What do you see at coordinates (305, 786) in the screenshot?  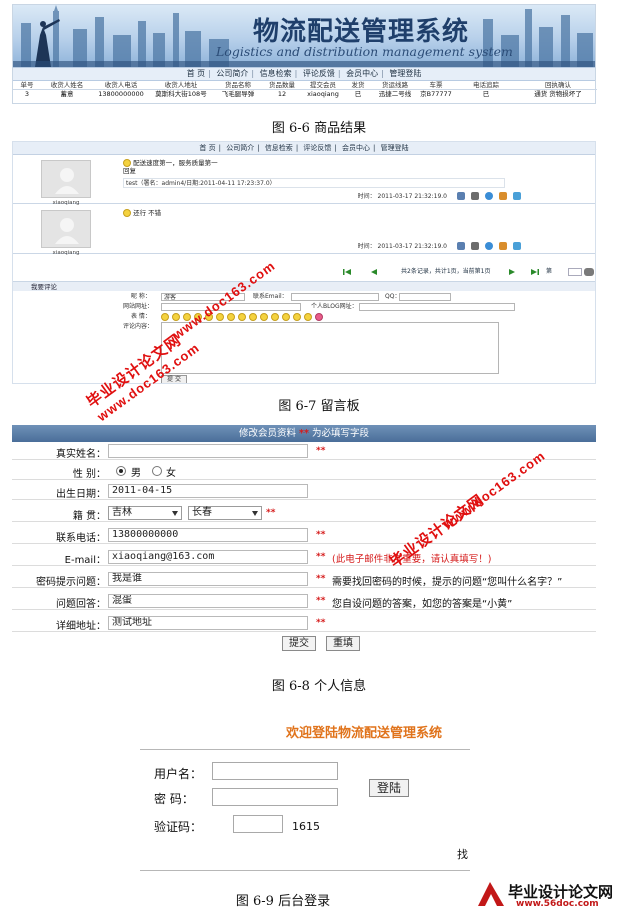 I see `figure-admin-login-screenshot: 欢迎登陆物流配送管理系统 用户名： 密 码： 登陆 验证码： 1615 找` at bounding box center [305, 786].